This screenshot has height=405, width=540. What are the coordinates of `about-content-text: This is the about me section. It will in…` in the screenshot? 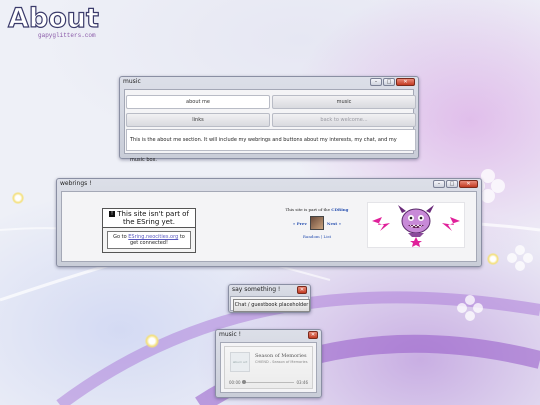 It's located at (263, 150).